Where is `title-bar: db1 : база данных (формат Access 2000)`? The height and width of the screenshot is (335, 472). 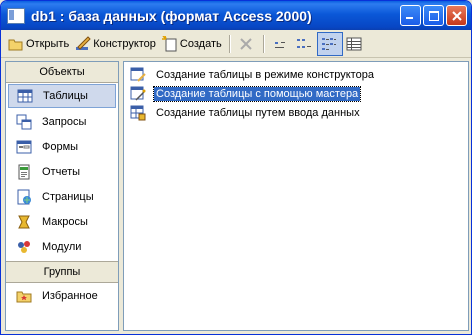 title-bar: db1 : база данных (формат Access 2000) is located at coordinates (236, 15).